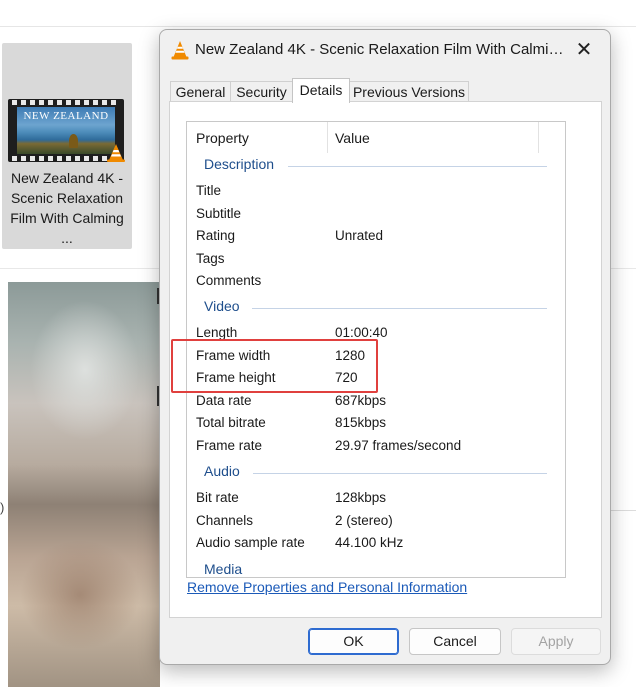  I want to click on property-name: Frame rate, so click(229, 445).